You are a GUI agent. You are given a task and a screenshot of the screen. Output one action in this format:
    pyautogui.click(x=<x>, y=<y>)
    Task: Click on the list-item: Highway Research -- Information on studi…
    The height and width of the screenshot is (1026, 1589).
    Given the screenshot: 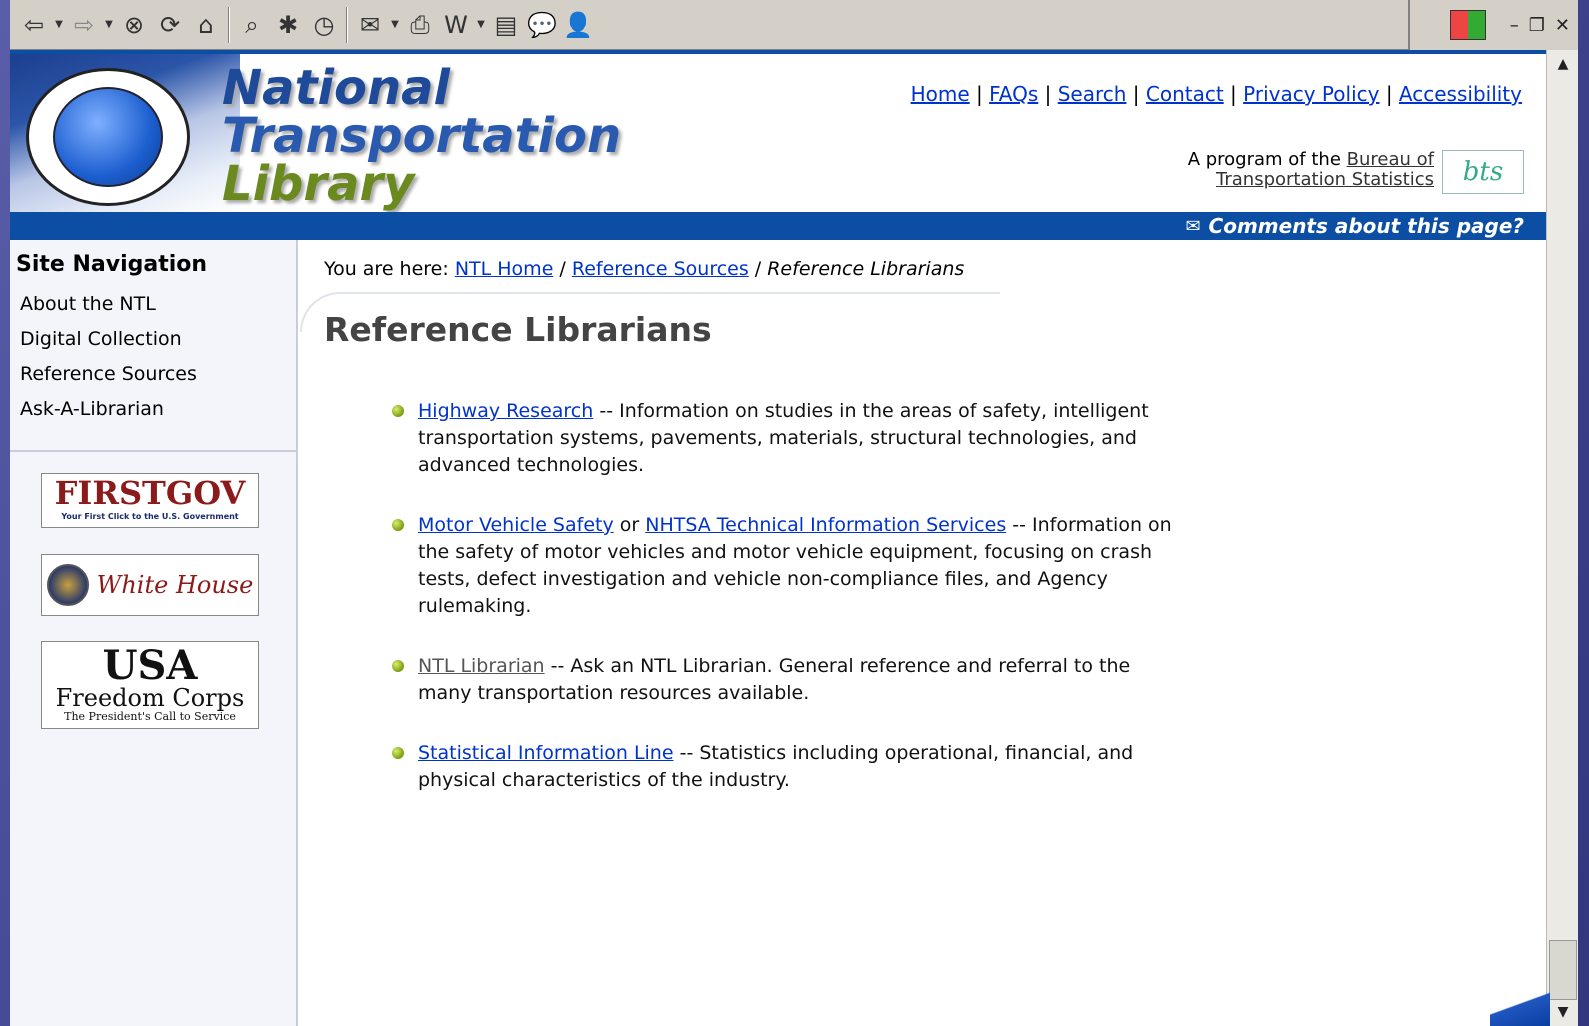 What is the action you would take?
    pyautogui.click(x=786, y=438)
    